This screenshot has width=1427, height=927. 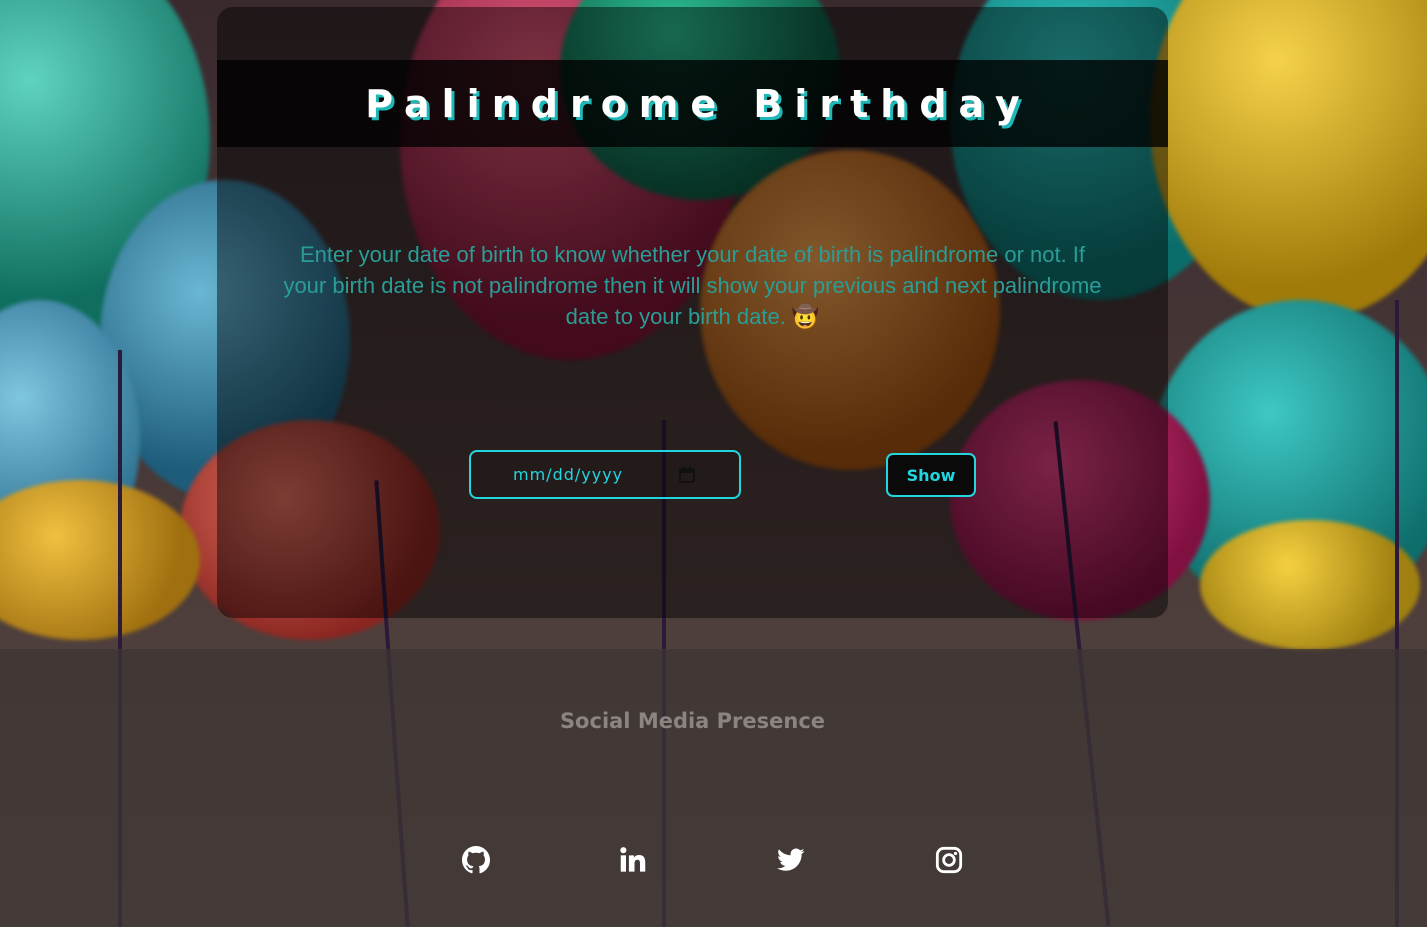 I want to click on instagram-link, so click(x=949, y=862).